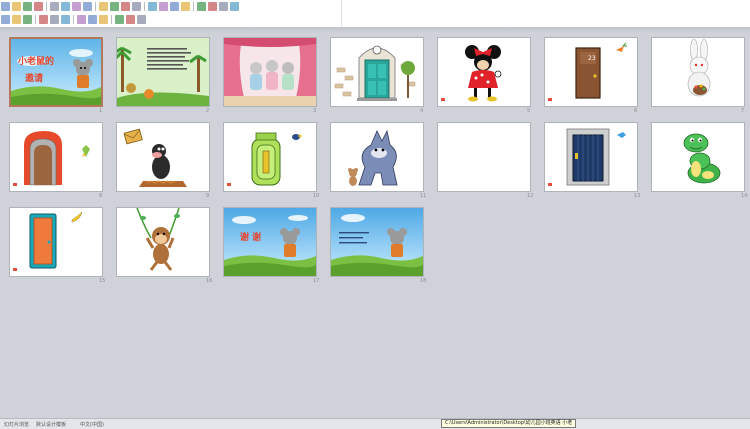  I want to click on slide-1-subtitle: 邀请, so click(34, 79).